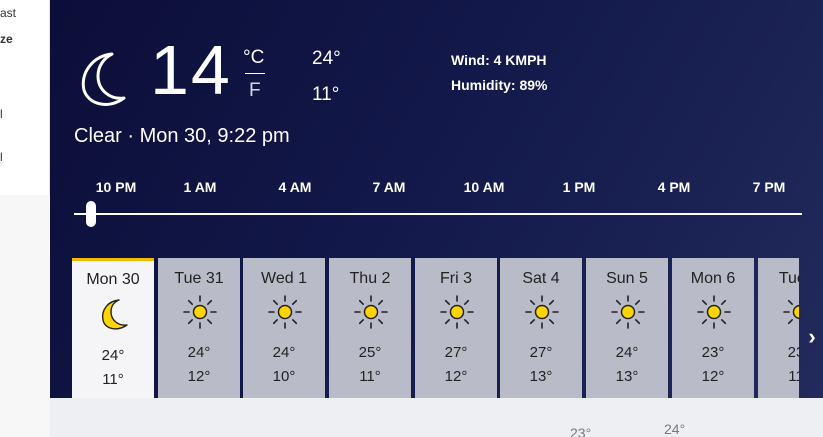 The width and height of the screenshot is (823, 437). What do you see at coordinates (674, 187) in the screenshot?
I see `hour-label: 4 PM` at bounding box center [674, 187].